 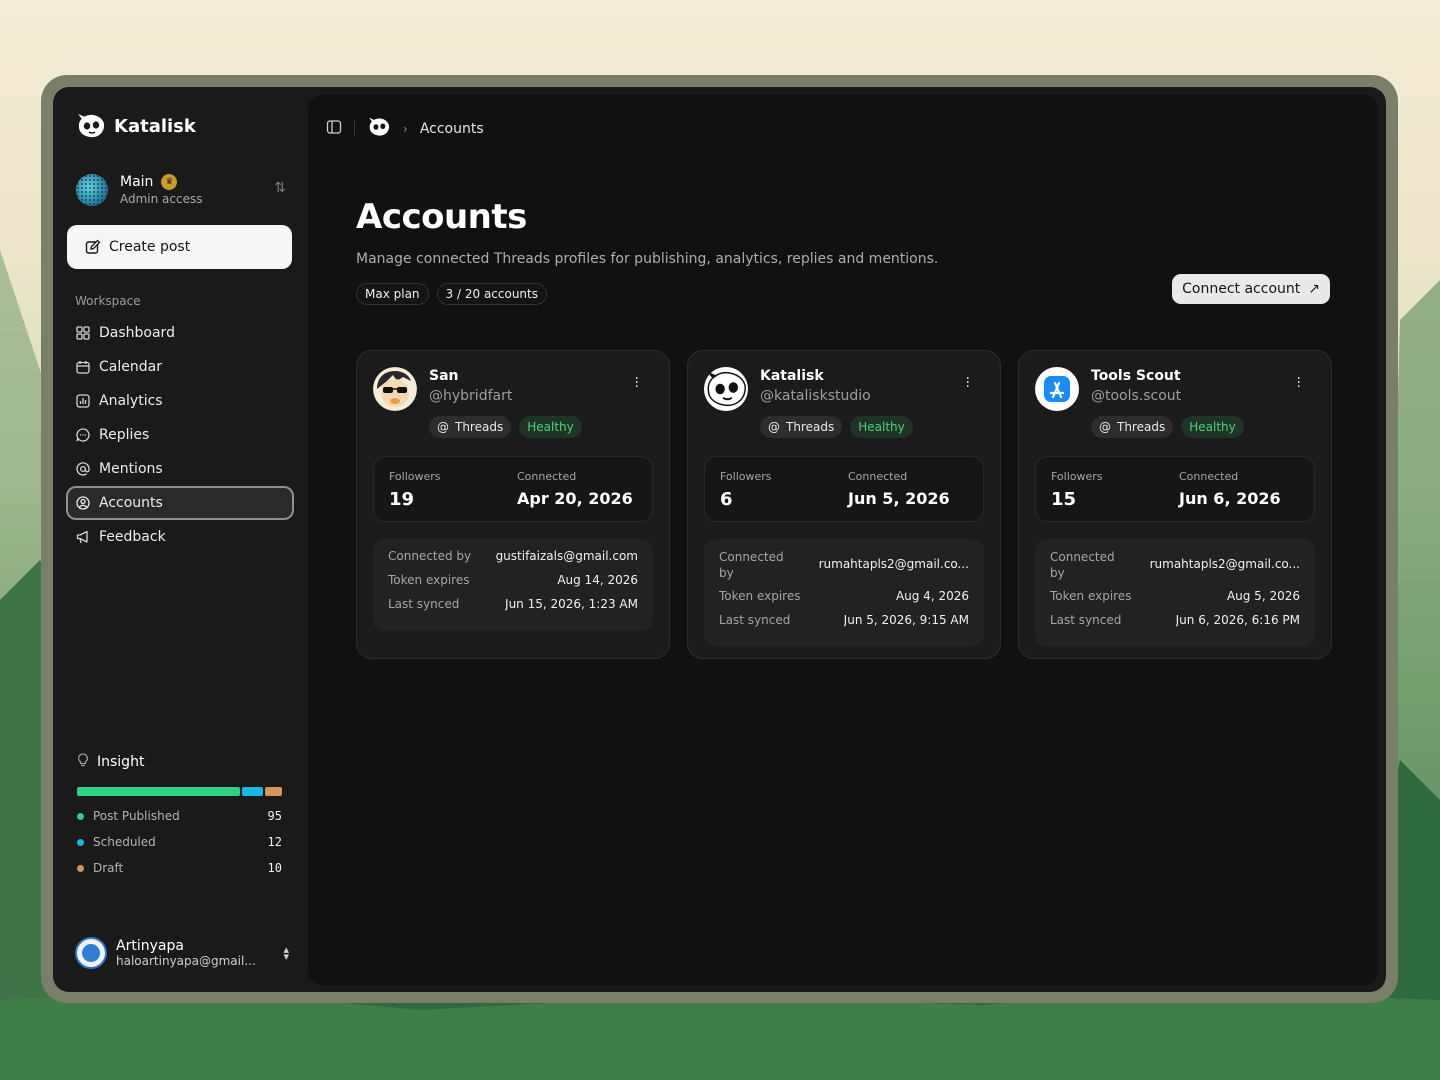 I want to click on account-stats: Followers 19 Connected Apr 20, 2026, so click(x=513, y=489).